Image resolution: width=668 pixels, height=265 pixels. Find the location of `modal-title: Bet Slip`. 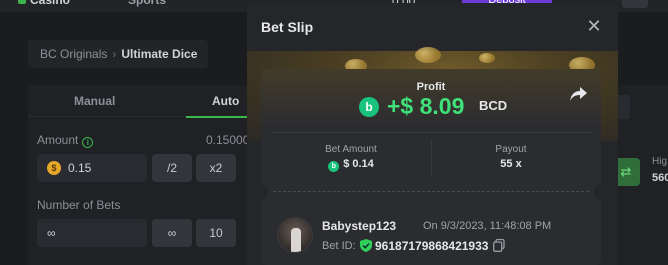

modal-title: Bet Slip is located at coordinates (287, 27).